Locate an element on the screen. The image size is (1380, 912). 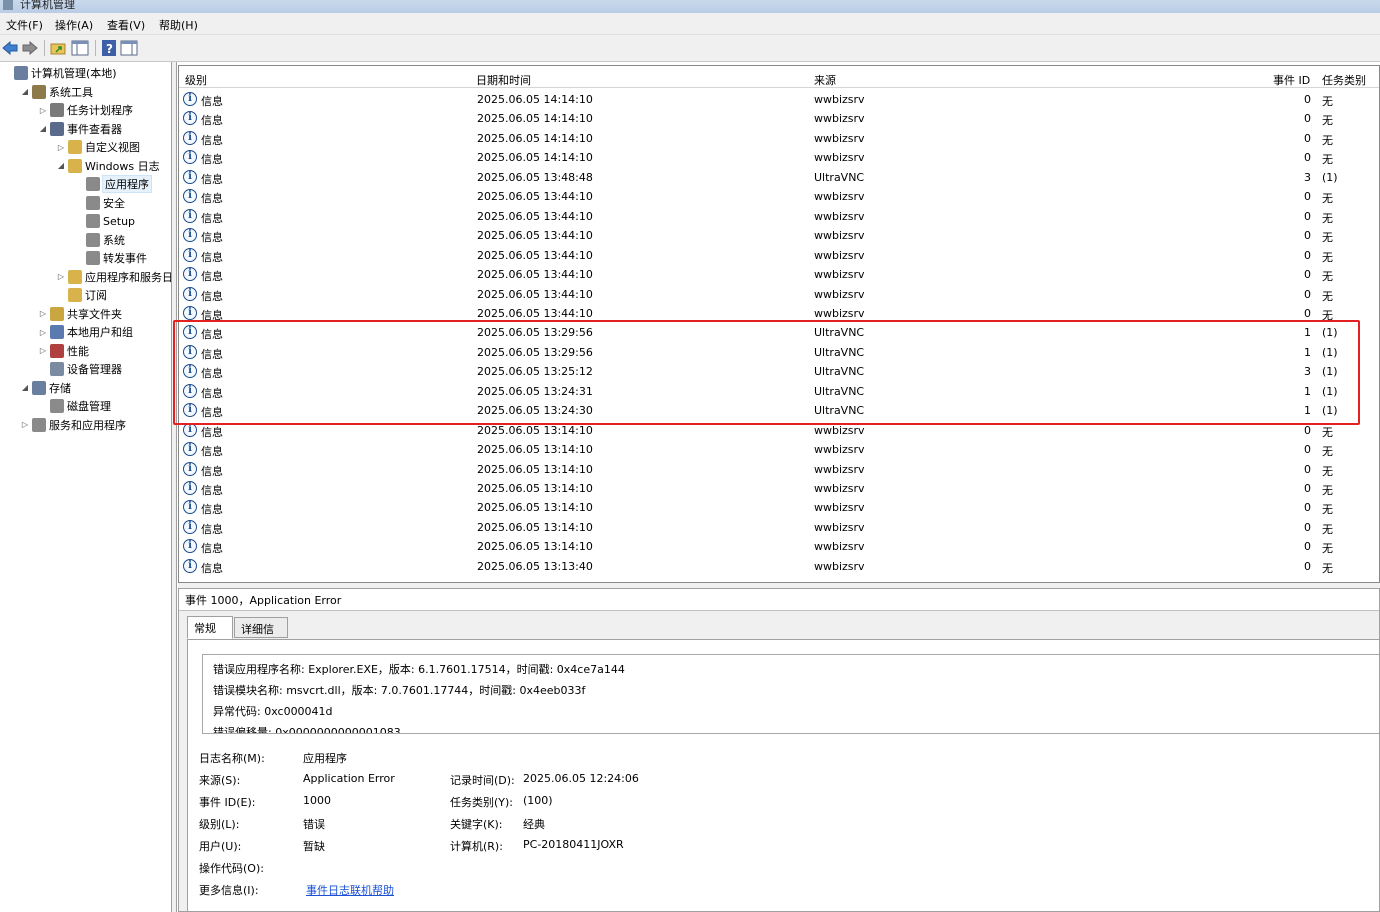
show-hide-tree-icon is located at coordinates (80, 48).